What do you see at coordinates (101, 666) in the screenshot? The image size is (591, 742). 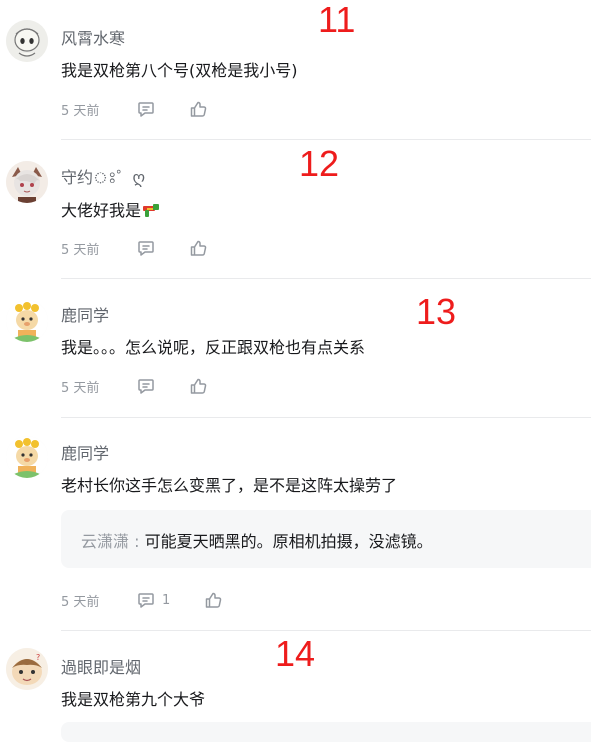 I see `username: 過眼即是烟` at bounding box center [101, 666].